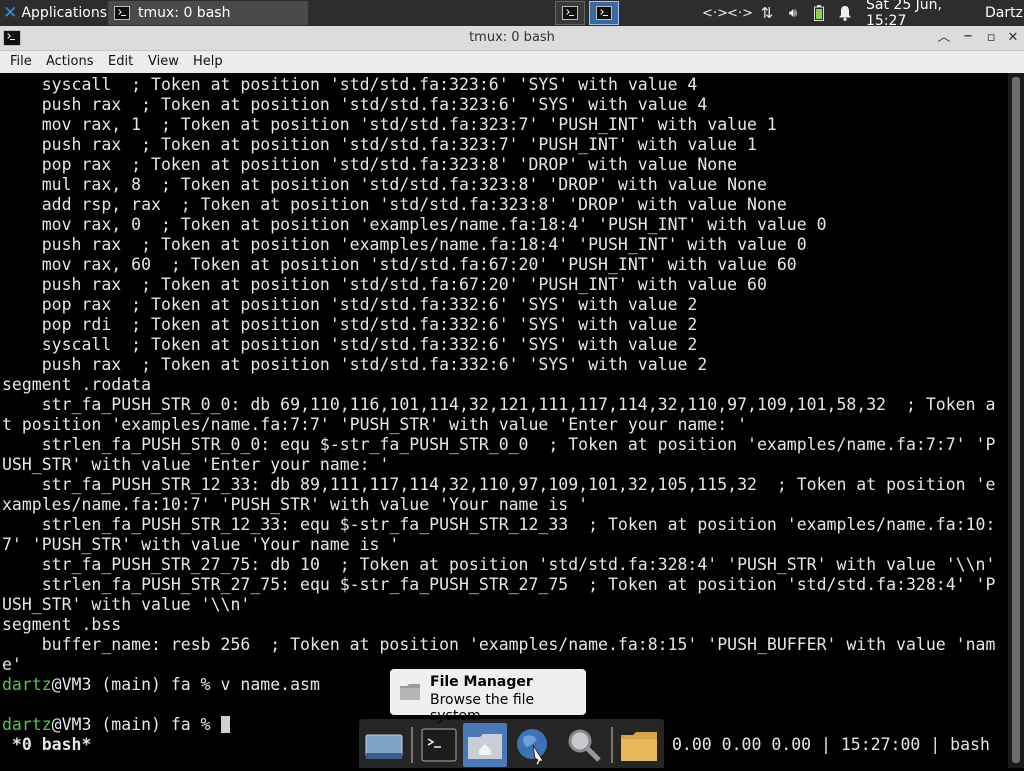  I want to click on taskbar-item-tmux: tmux: 0 bash, so click(208, 13).